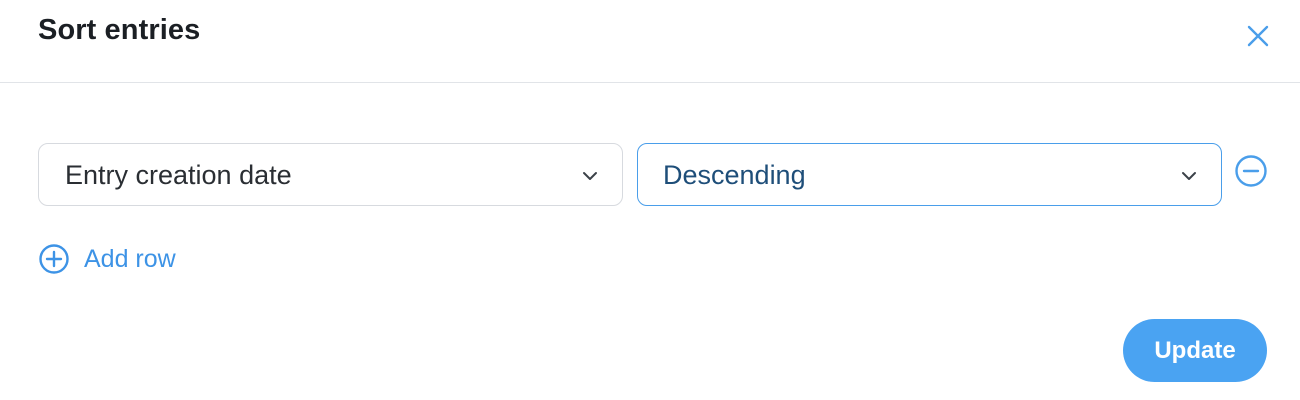  Describe the element at coordinates (119, 30) in the screenshot. I see `dialog-title: Sort entries` at that location.